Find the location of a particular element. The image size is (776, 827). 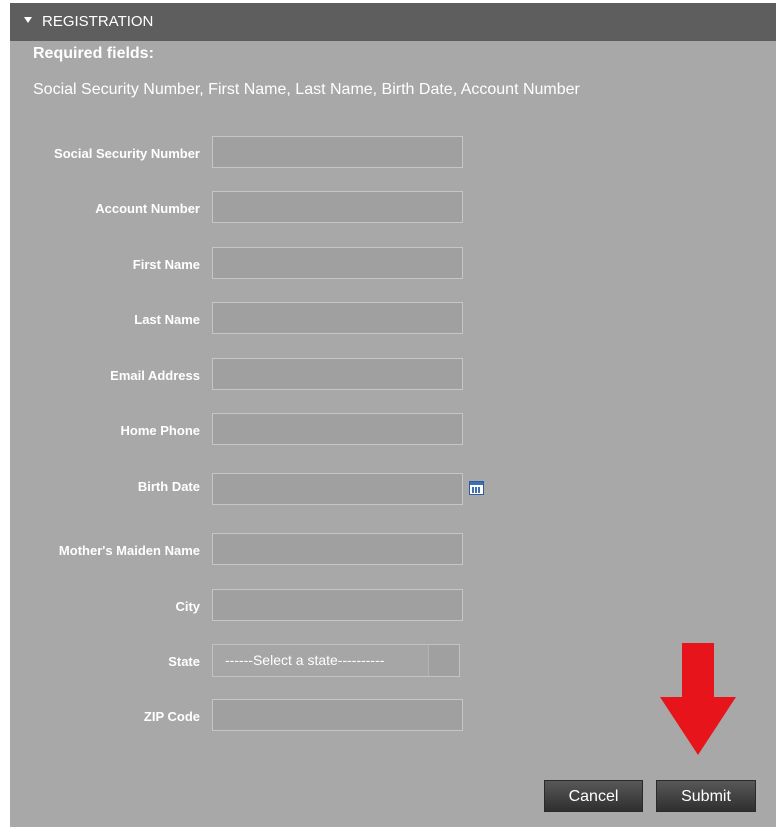

email-address-label: Email Address is located at coordinates (155, 375).